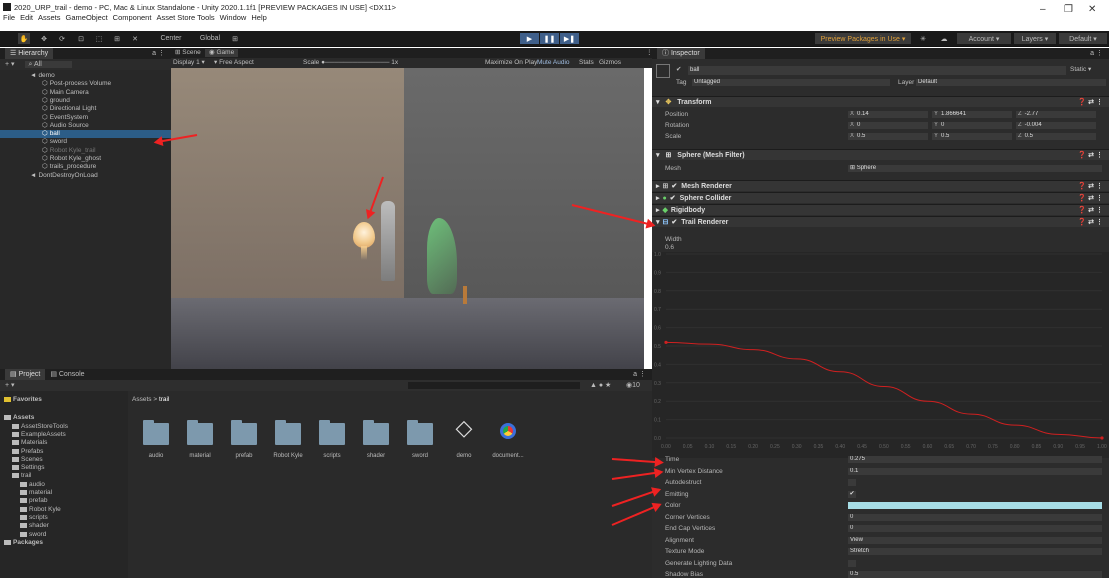 This screenshot has width=1109, height=578. Describe the element at coordinates (132, 17) in the screenshot. I see `menu-item: Component` at that location.